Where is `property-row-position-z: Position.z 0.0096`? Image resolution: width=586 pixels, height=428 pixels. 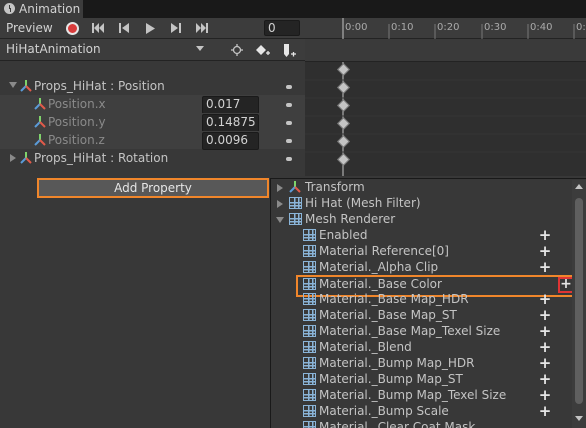 property-row-position-z: Position.z 0.0096 is located at coordinates (152, 140).